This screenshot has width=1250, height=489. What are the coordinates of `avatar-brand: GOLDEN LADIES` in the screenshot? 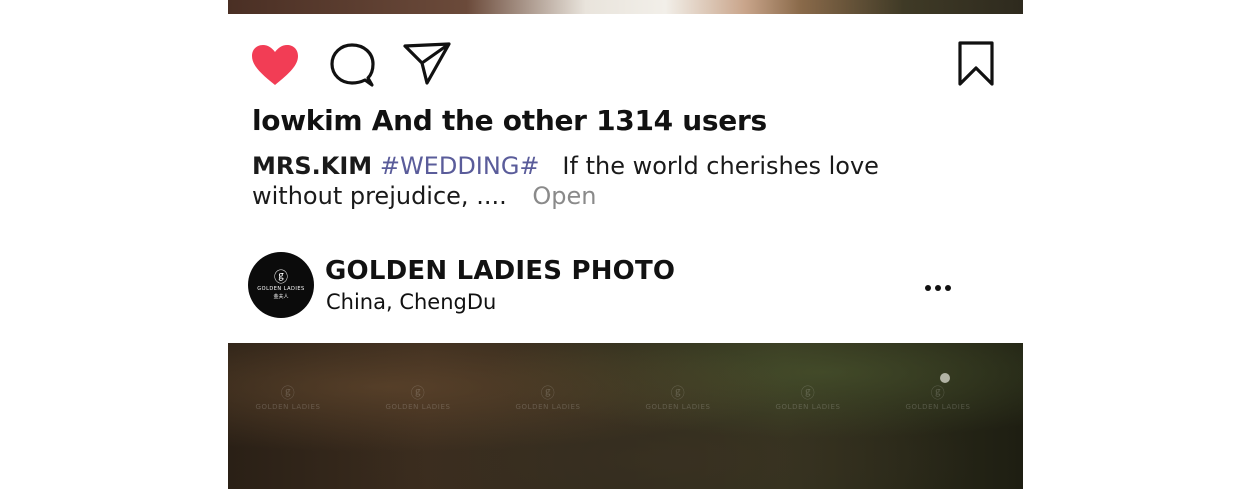 It's located at (281, 289).